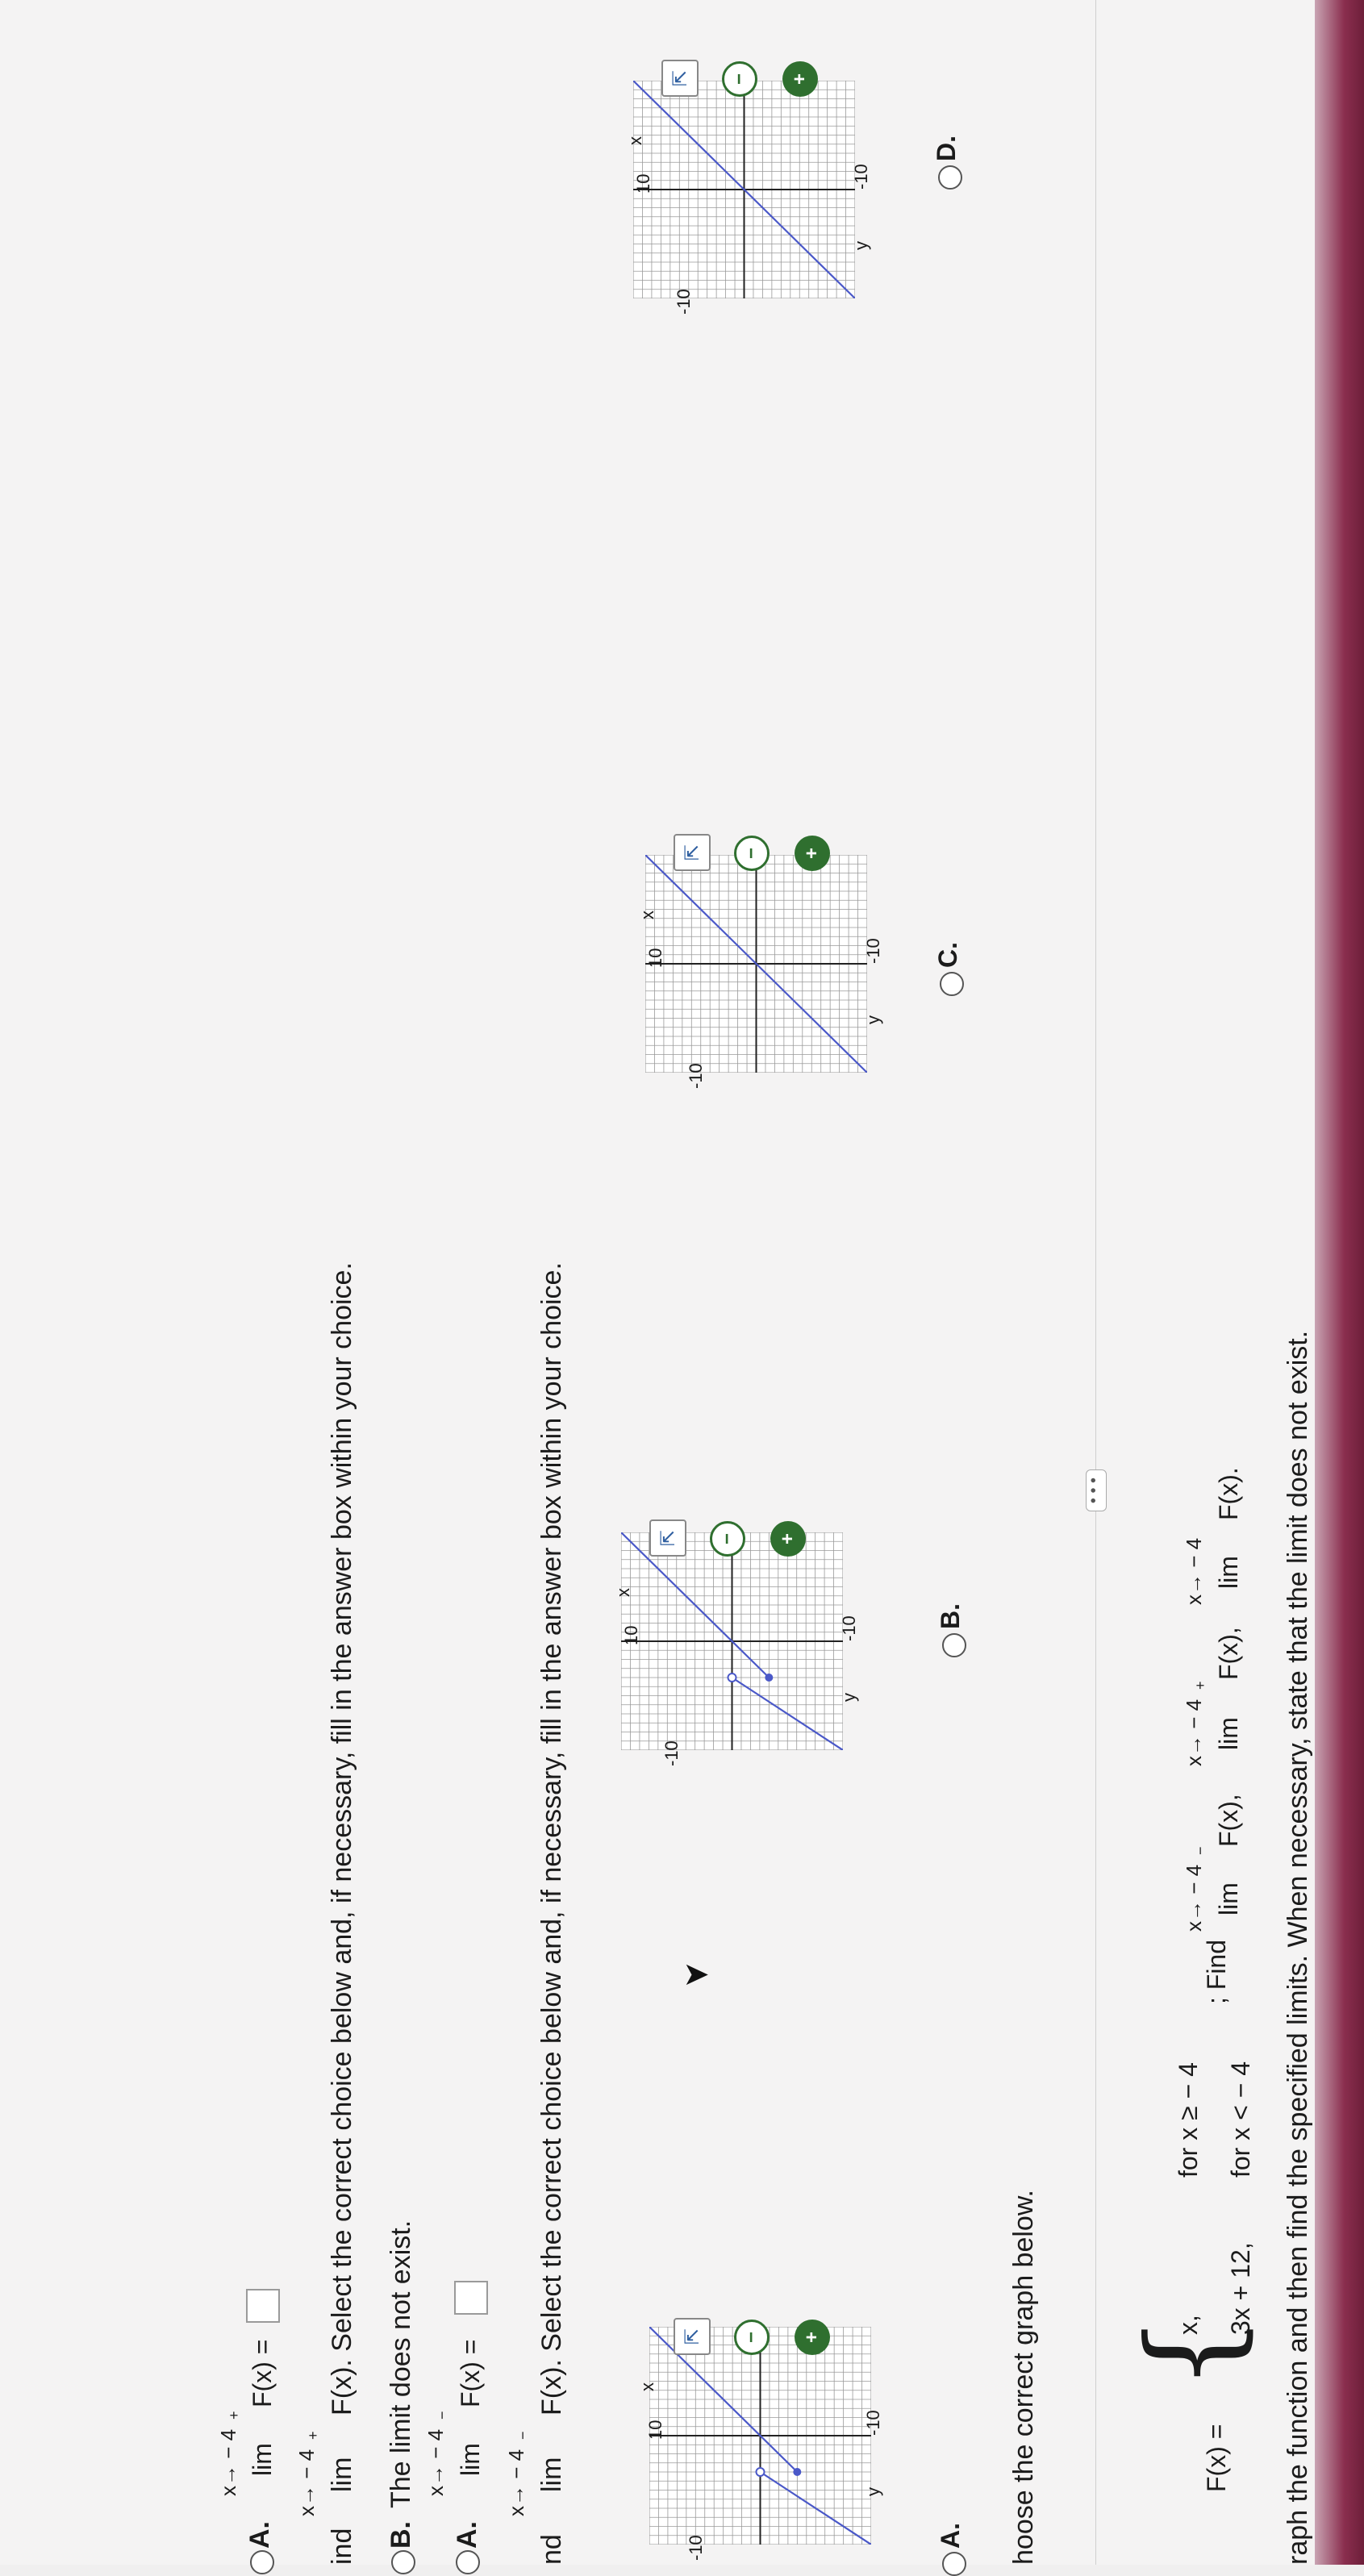 Image resolution: width=1364 pixels, height=2576 pixels. What do you see at coordinates (1194, 1571) in the screenshot?
I see `lim3-sub: x→ − 4` at bounding box center [1194, 1571].